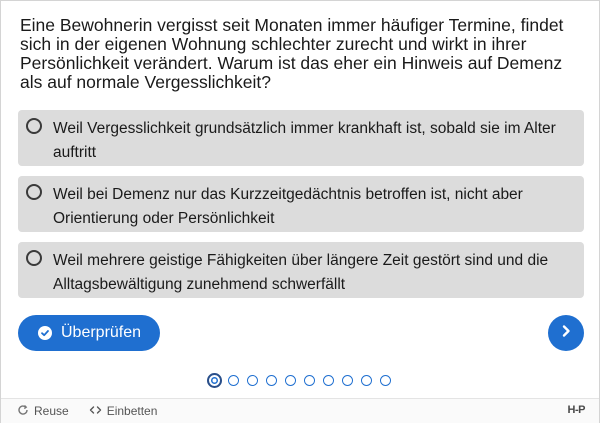 This screenshot has height=423, width=600. Describe the element at coordinates (576, 410) in the screenshot. I see `h5p-logo: H-P` at that location.